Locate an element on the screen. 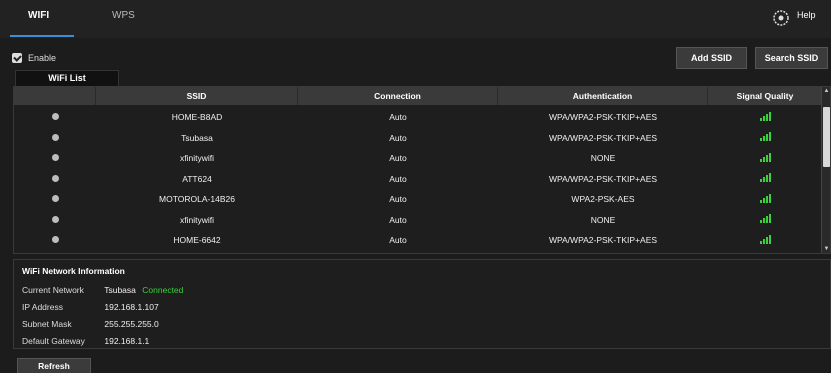 The image size is (831, 373). table-row: MOTOROLA-14B26 Auto WPA2-PSK-AES is located at coordinates (418, 199).